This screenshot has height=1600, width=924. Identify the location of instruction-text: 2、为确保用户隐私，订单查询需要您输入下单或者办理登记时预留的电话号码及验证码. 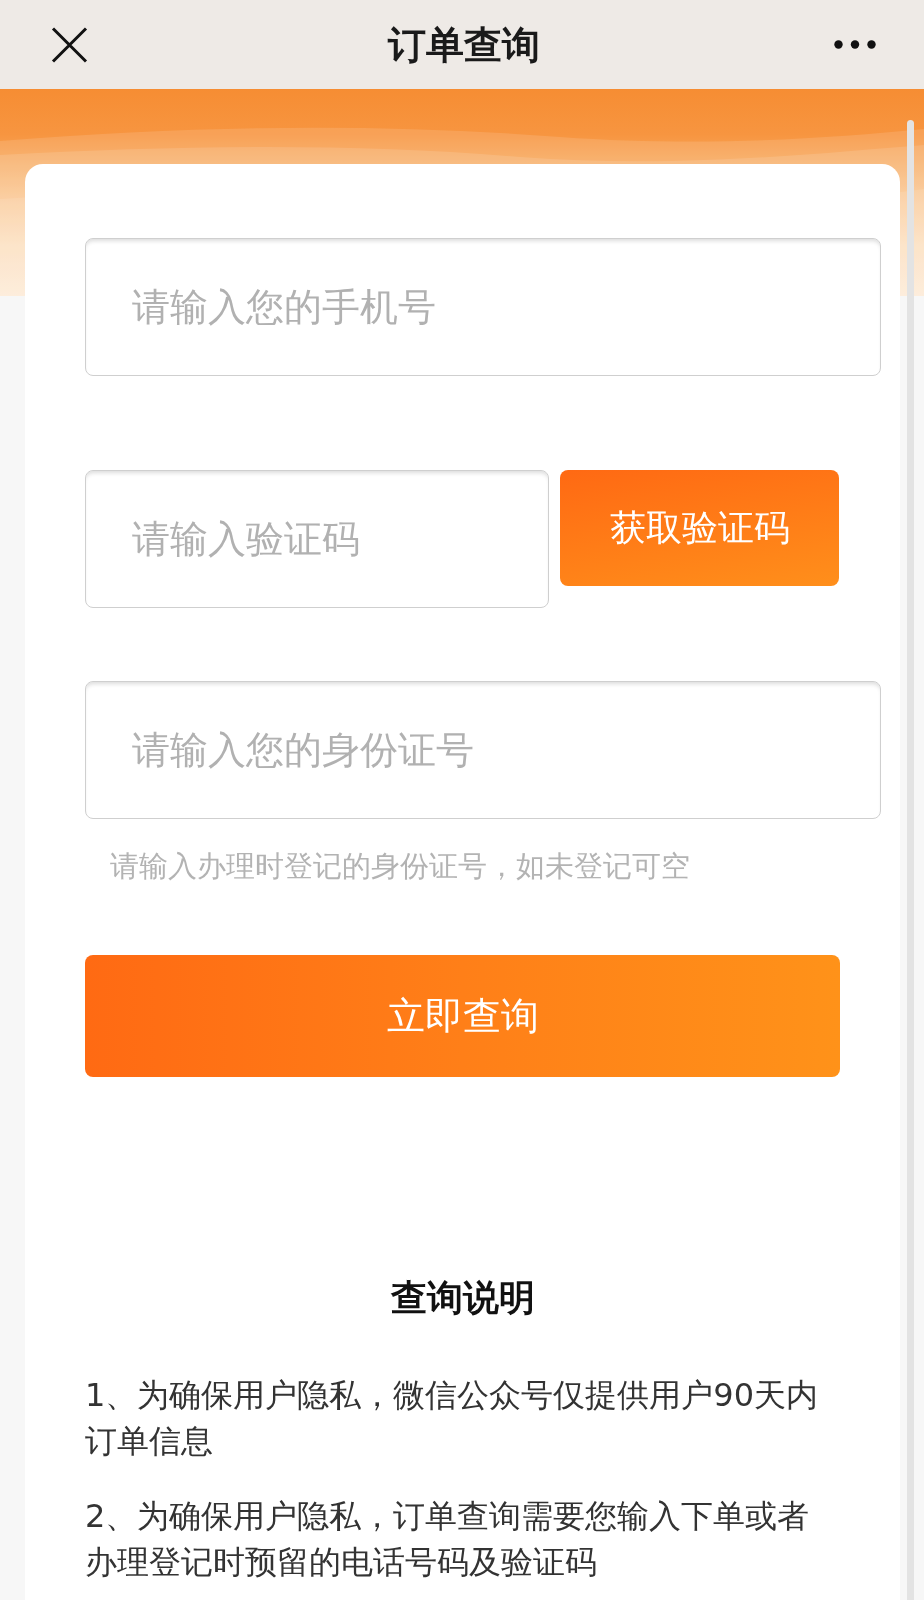
(448, 1539).